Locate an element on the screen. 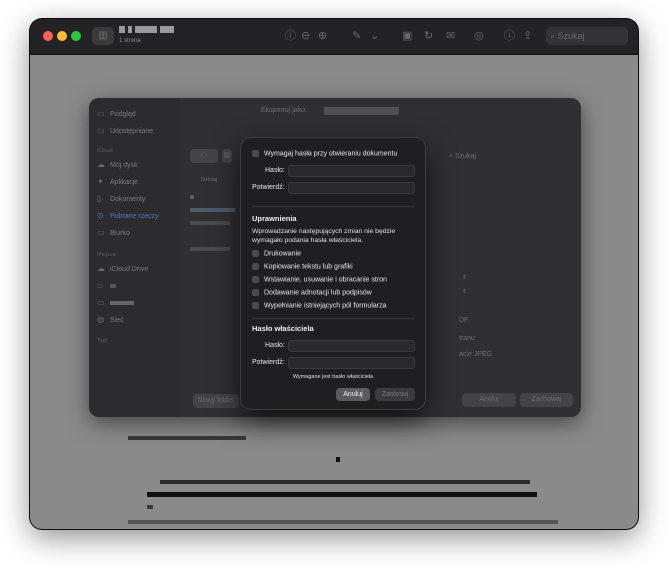 The height and width of the screenshot is (571, 670). apply-button: Zastosuj is located at coordinates (395, 394).